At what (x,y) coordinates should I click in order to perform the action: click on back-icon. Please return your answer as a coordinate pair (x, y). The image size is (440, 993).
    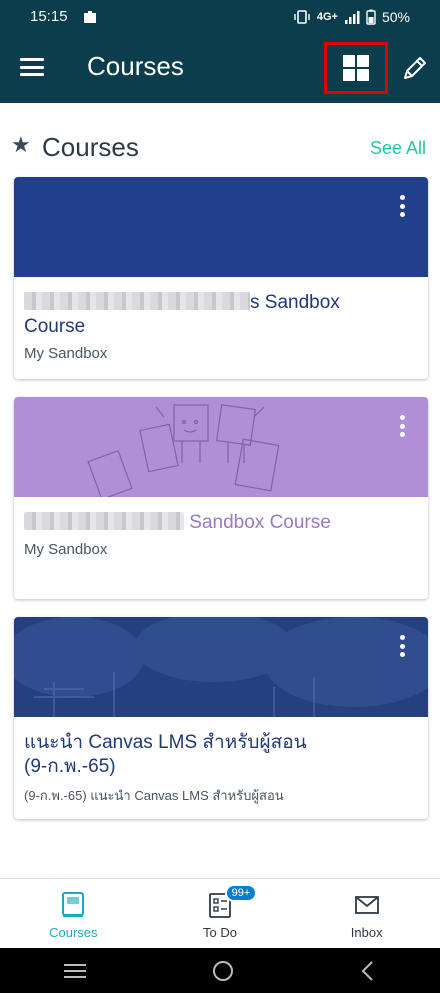
    Looking at the image, I should click on (368, 971).